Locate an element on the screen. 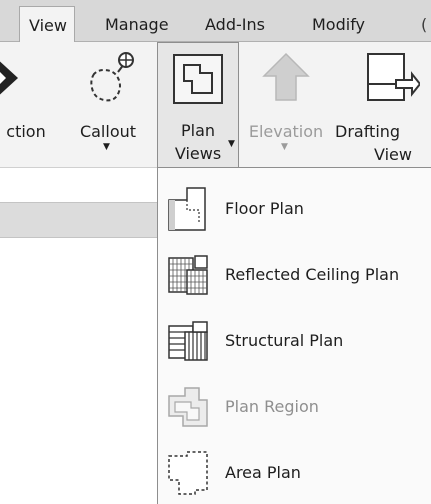 The height and width of the screenshot is (504, 431). callout-icon is located at coordinates (108, 78).